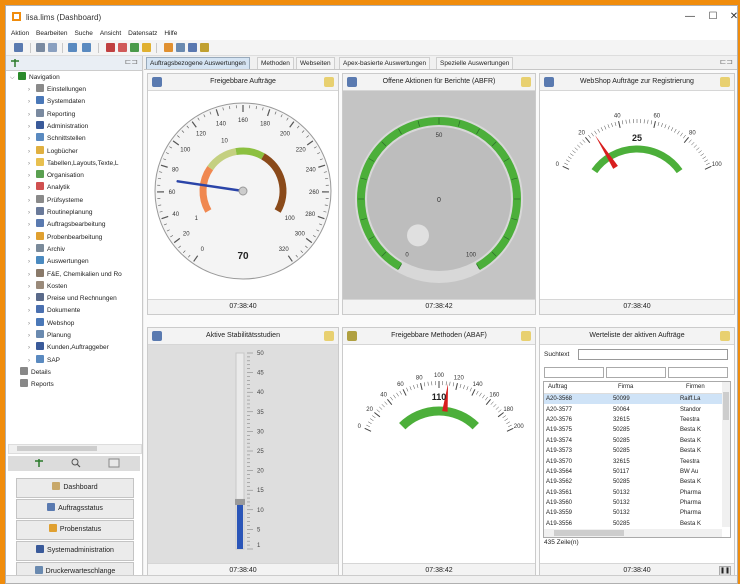  What do you see at coordinates (192, 47) in the screenshot?
I see `gear-icon` at bounding box center [192, 47].